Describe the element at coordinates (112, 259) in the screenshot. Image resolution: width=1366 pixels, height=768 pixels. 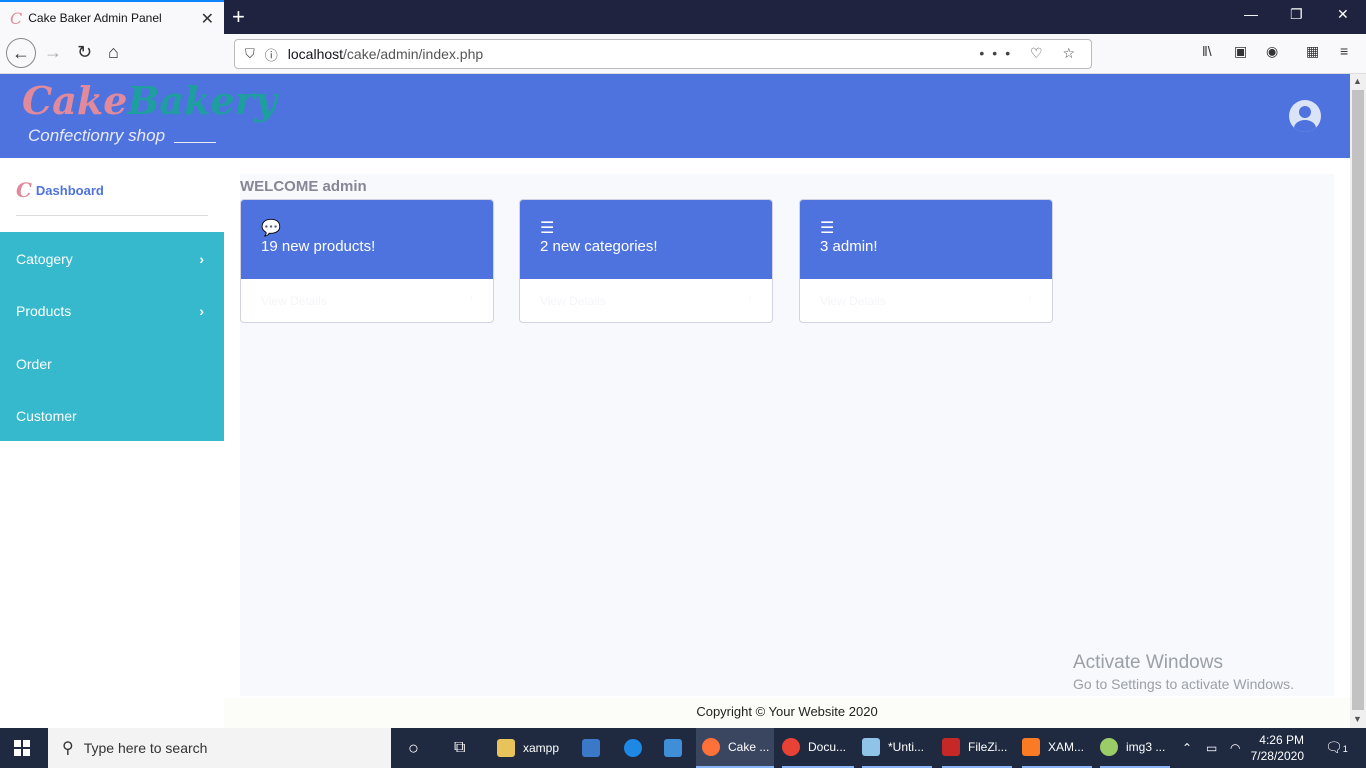
I see `sidebar-item-catogery: Catogery ›` at that location.